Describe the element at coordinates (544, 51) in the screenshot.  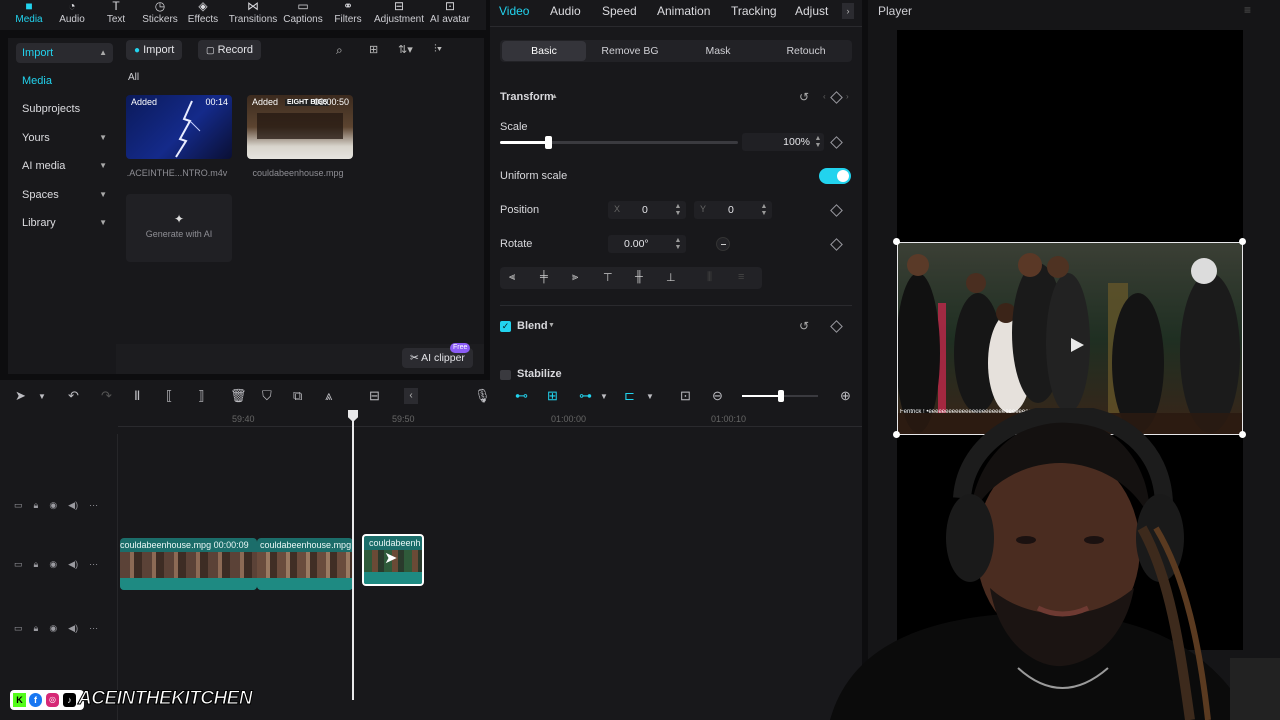
I see `subtab-basic: Basic` at that location.